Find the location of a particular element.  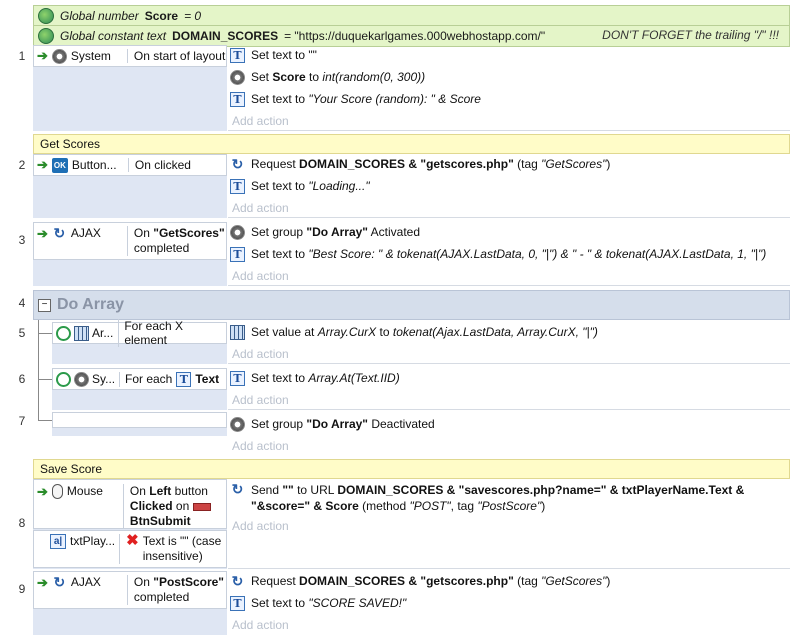

action-url: DOMAIN_SCORES & "getscores.php" is located at coordinates (406, 164).